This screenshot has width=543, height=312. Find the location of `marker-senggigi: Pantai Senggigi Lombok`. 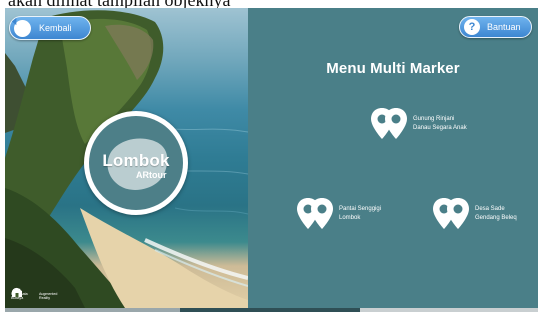

marker-senggigi: Pantai Senggigi Lombok is located at coordinates (338, 214).